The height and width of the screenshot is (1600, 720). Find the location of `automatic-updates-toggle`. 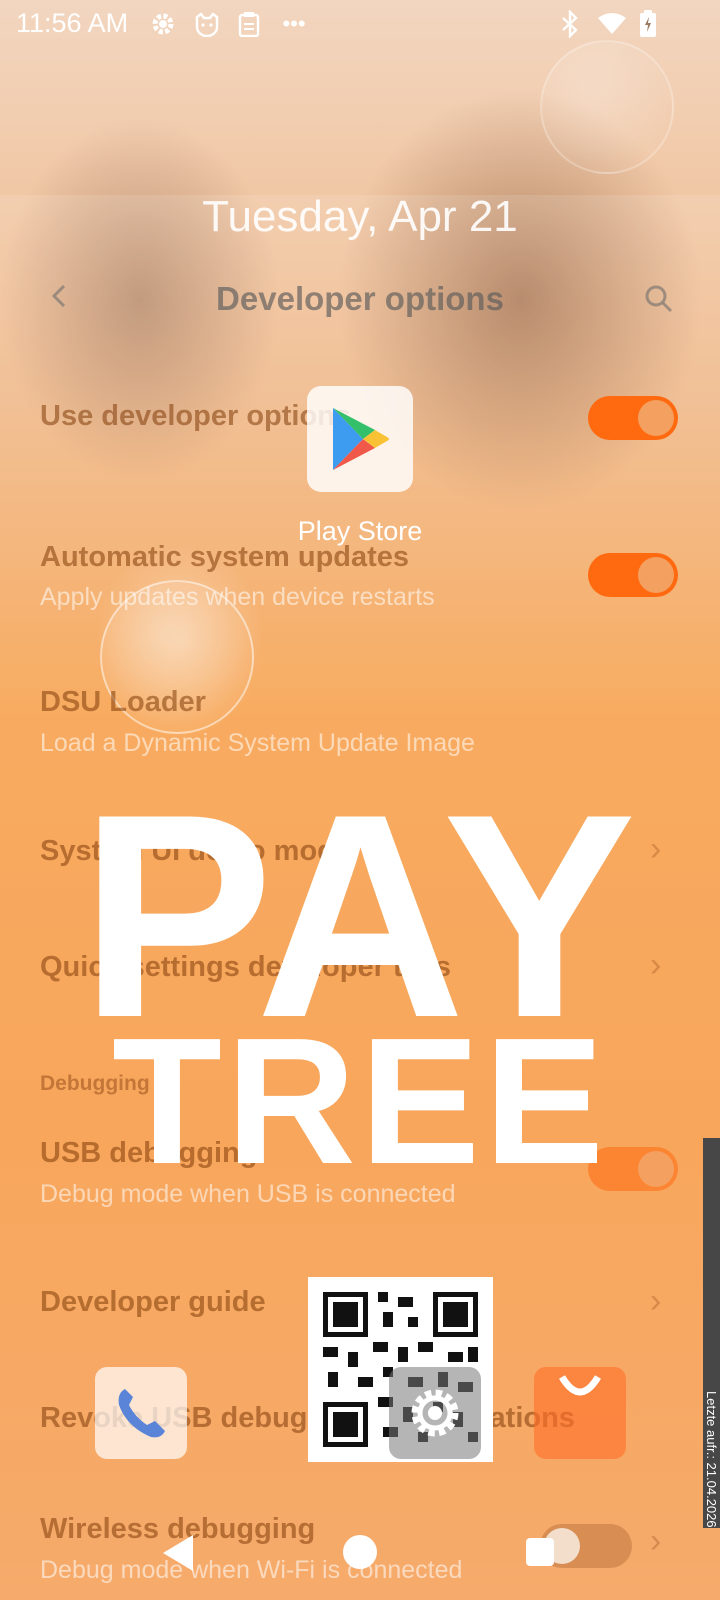

automatic-updates-toggle is located at coordinates (633, 575).